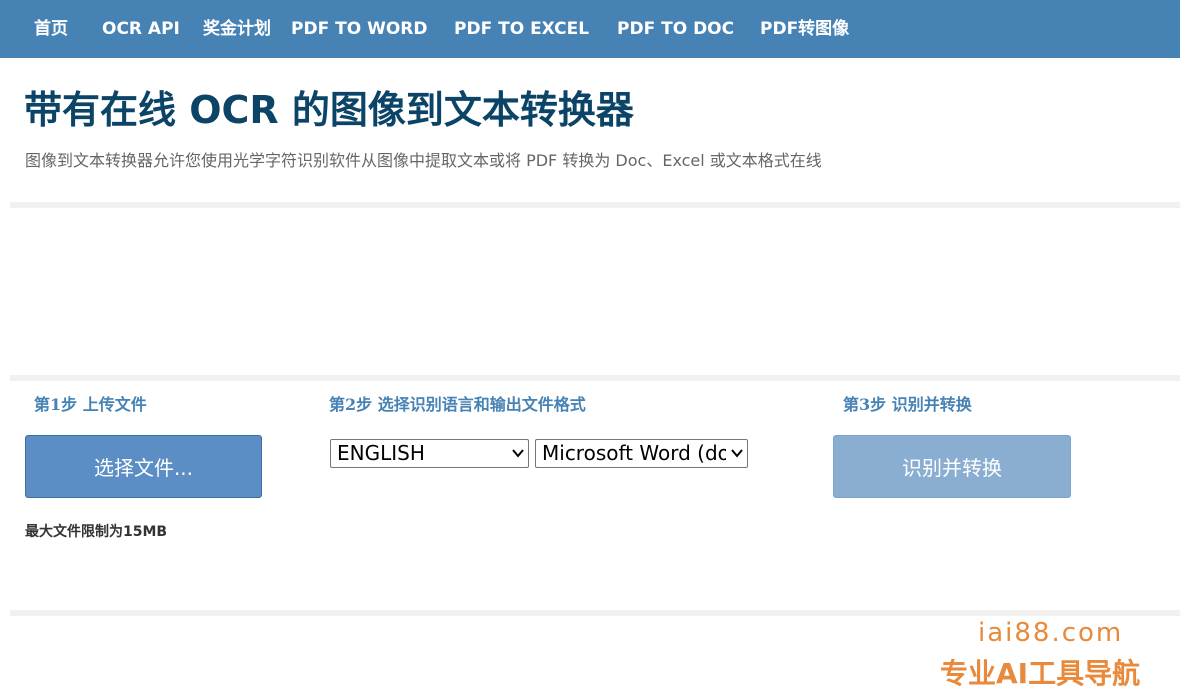 The height and width of the screenshot is (700, 1180). What do you see at coordinates (675, 29) in the screenshot?
I see `nav-pdf-to-doc: PDF TO DOC` at bounding box center [675, 29].